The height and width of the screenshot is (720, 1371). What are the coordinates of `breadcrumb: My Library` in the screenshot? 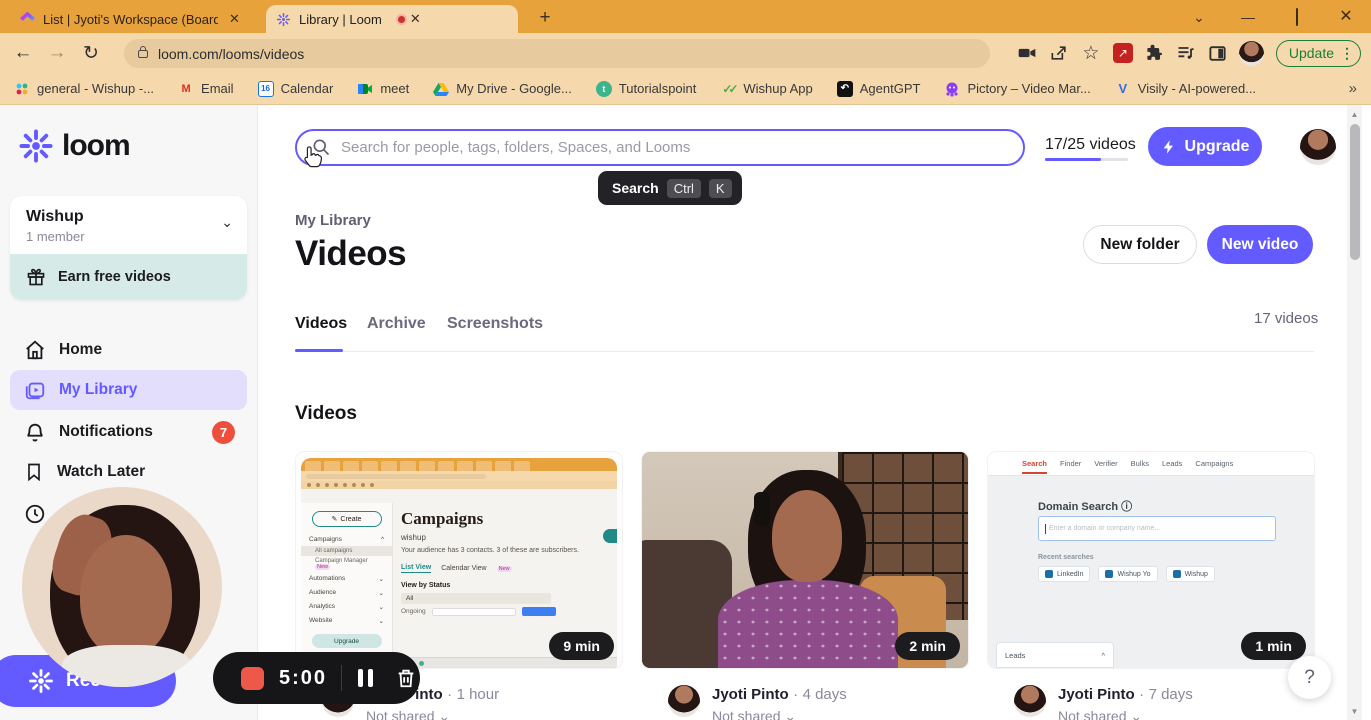 It's located at (333, 220).